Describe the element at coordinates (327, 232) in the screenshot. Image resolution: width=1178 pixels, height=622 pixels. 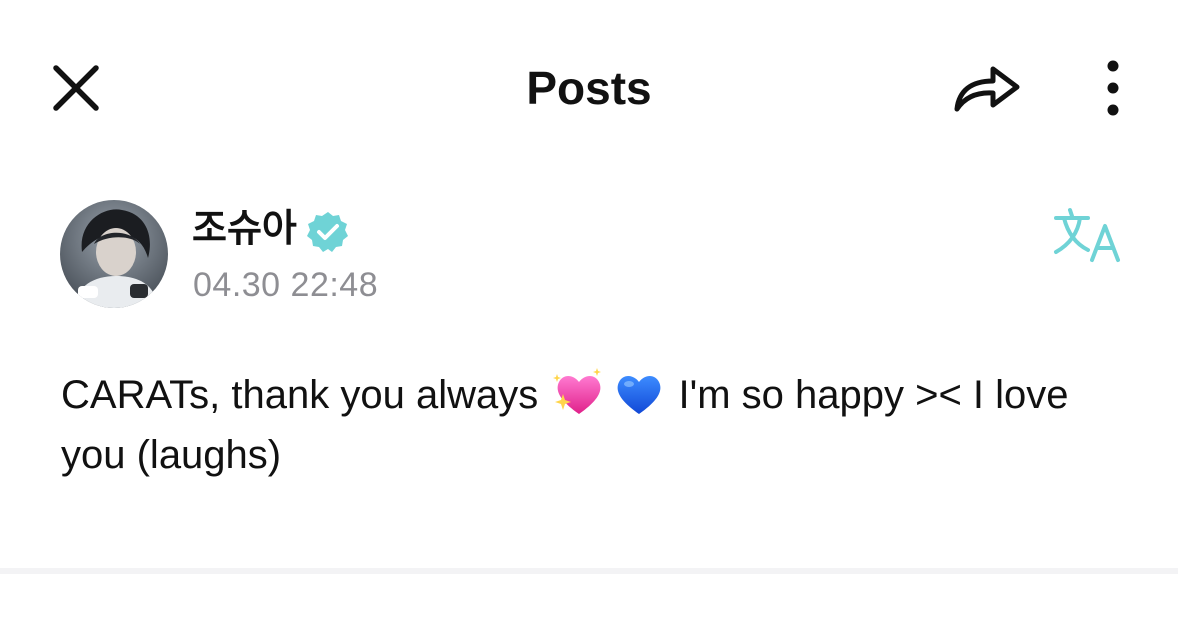
I see `verified-badge-icon` at that location.